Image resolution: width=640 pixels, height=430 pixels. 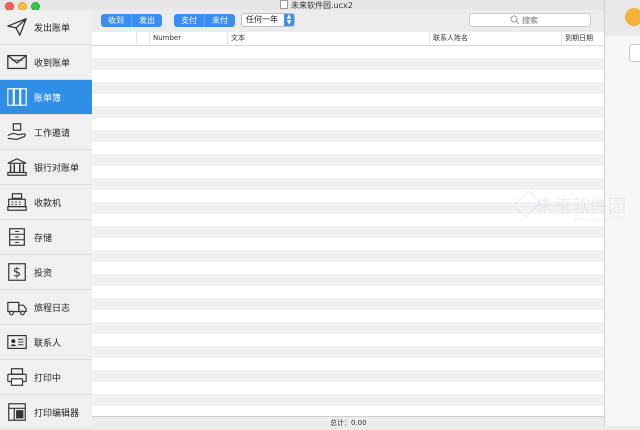 I want to click on unpaid-filter-button: 未付, so click(x=220, y=20).